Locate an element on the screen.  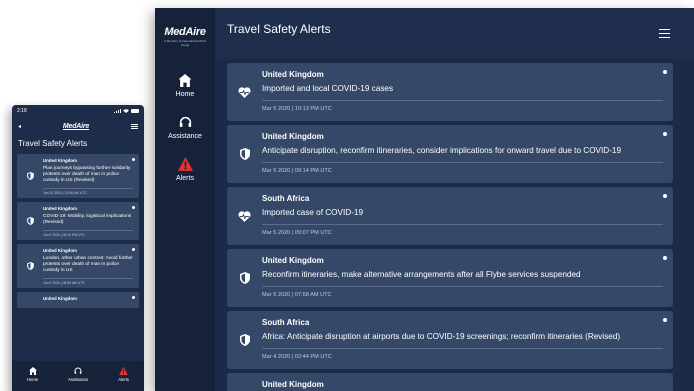
nav-assistance: Assistance is located at coordinates (78, 378).